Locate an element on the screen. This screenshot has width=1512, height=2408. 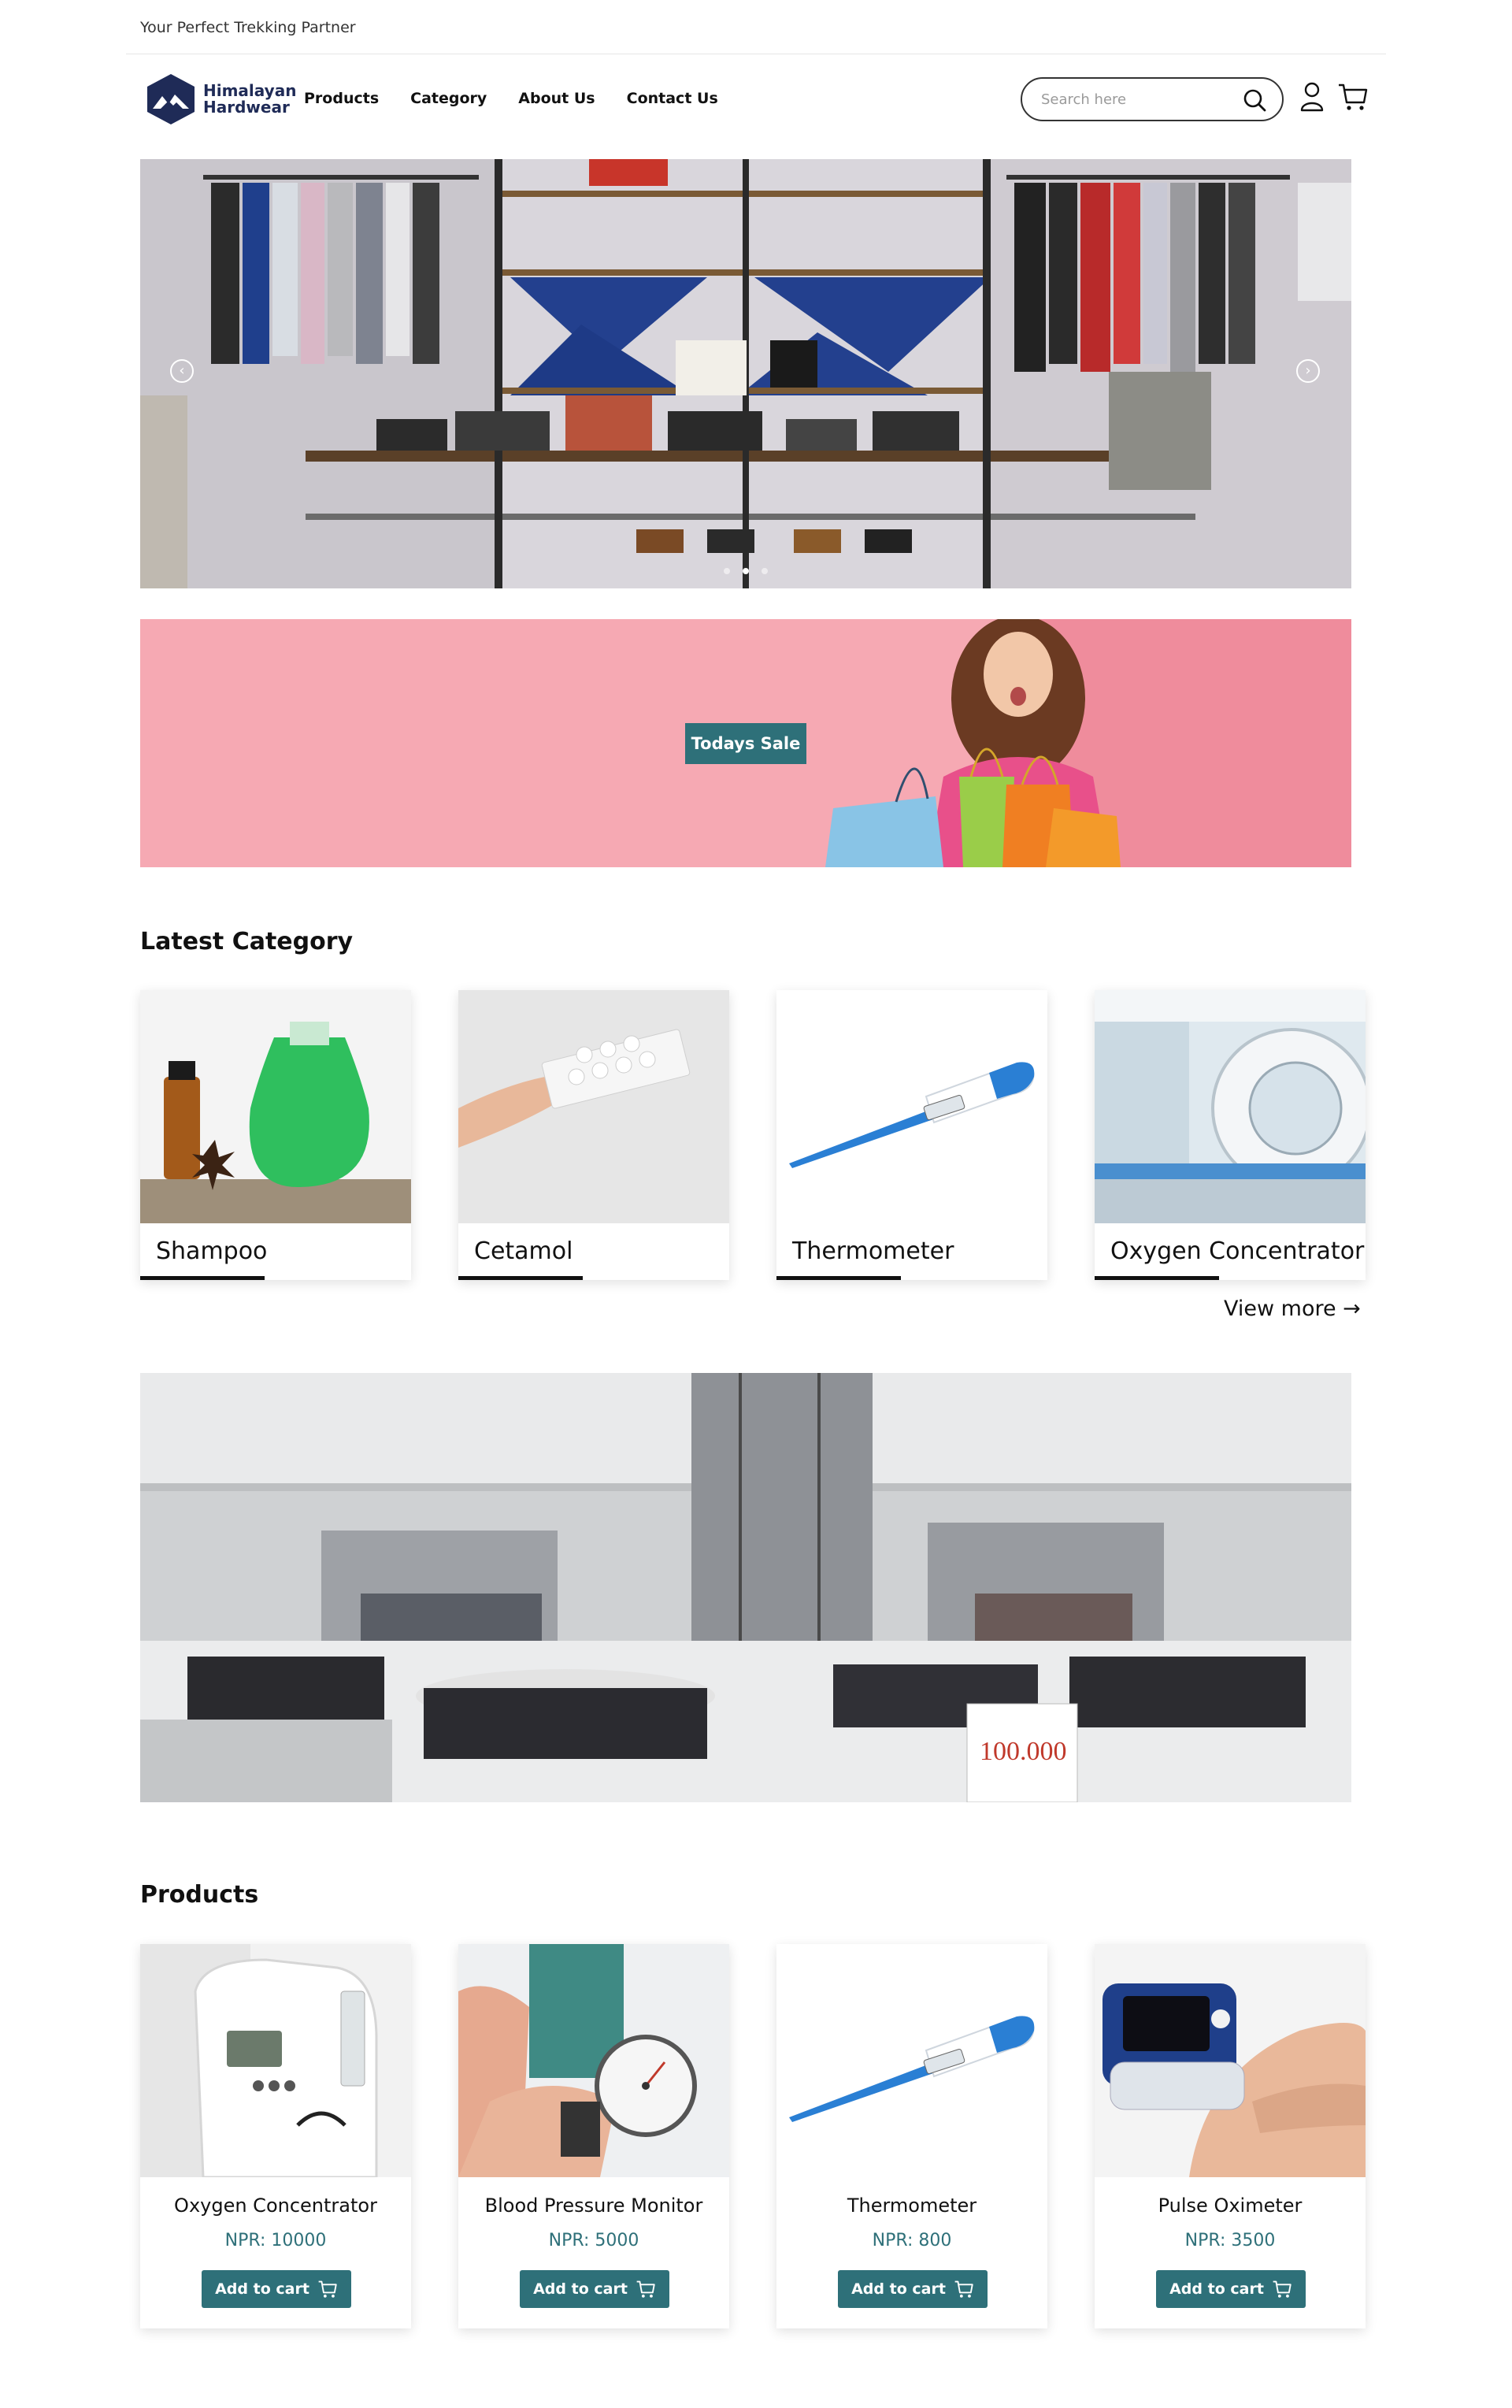
product-price: NPR: 10000 is located at coordinates (275, 2240).